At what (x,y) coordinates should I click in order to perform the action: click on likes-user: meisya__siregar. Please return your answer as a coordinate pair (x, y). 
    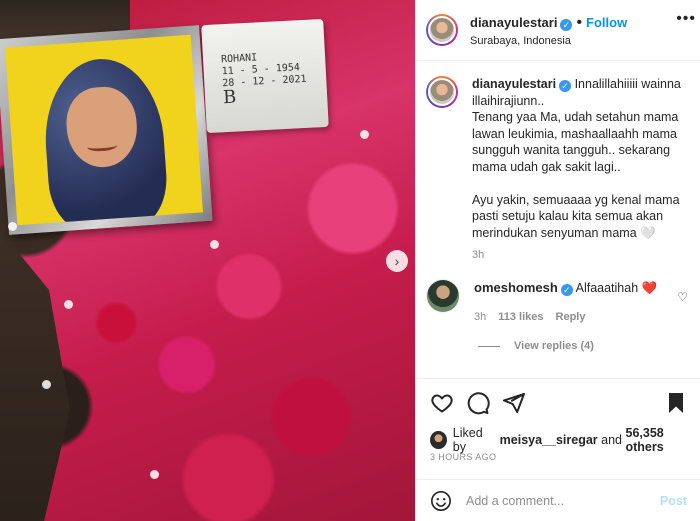
    Looking at the image, I should click on (549, 440).